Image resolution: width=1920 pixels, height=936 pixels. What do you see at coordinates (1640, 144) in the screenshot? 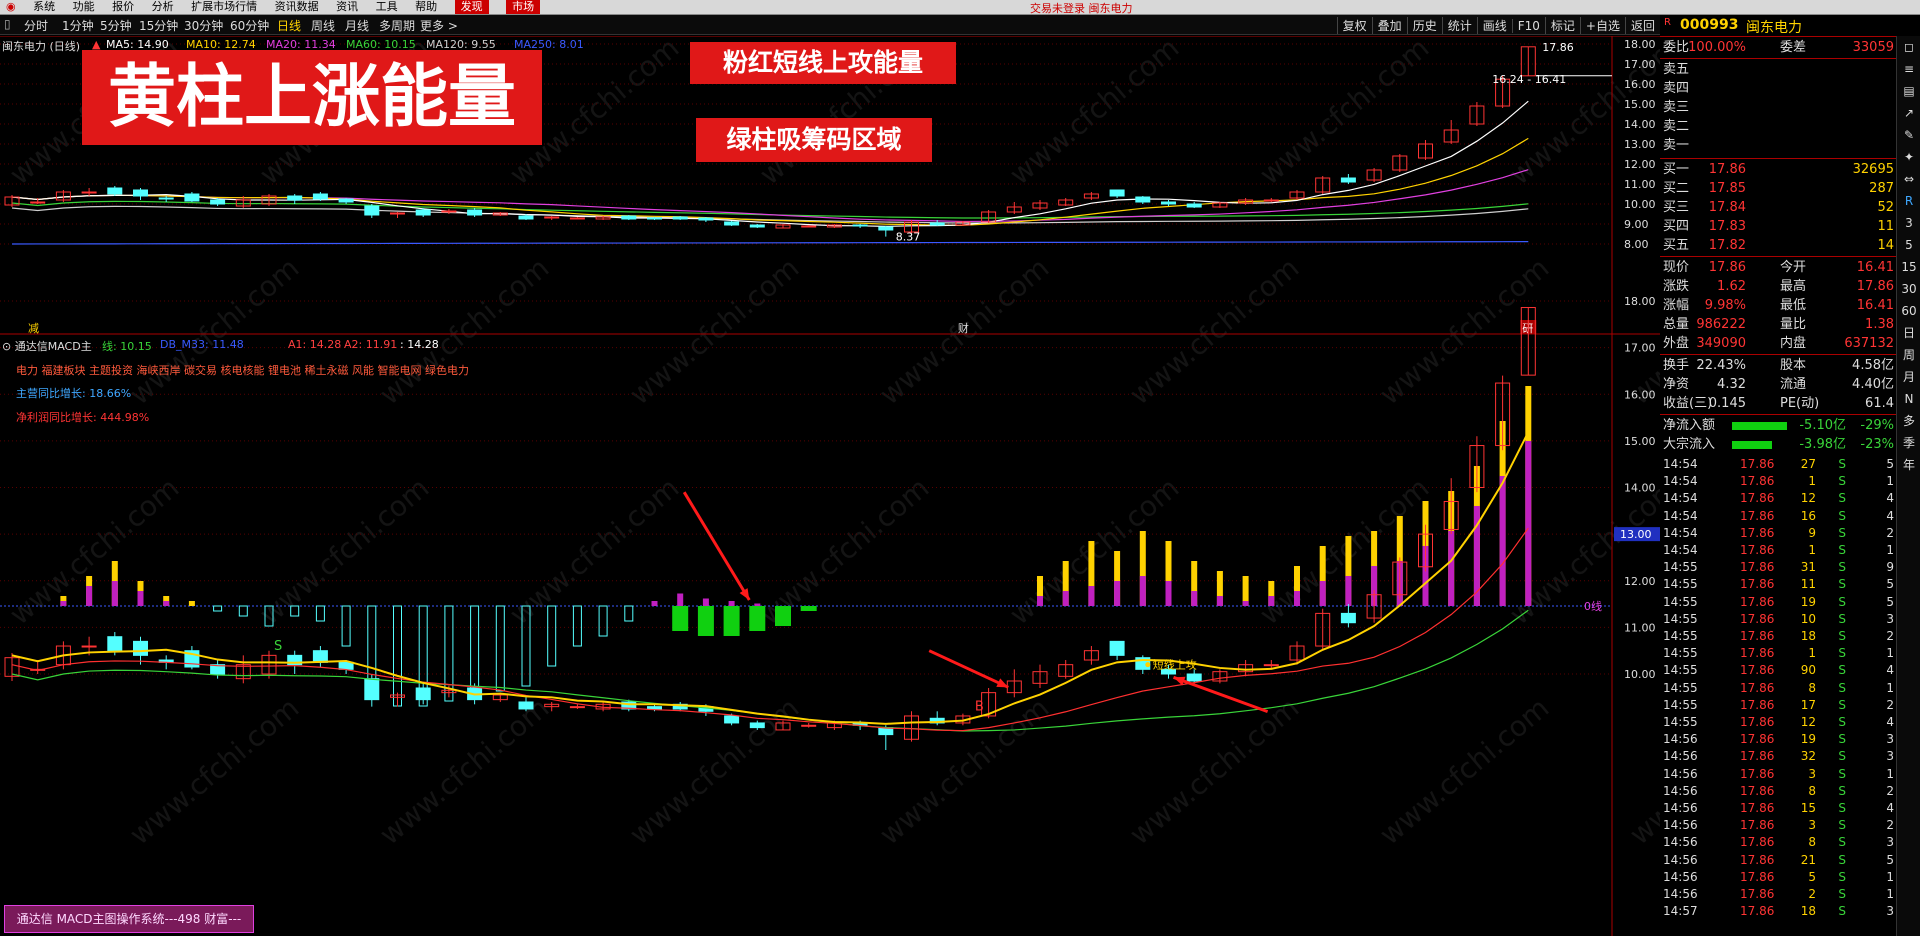
I see `upper-y-tick: 13.00` at bounding box center [1640, 144].